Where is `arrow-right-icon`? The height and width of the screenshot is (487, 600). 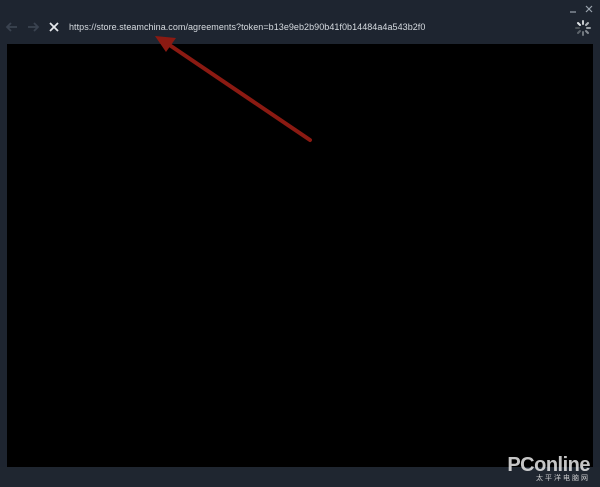
arrow-right-icon is located at coordinates (34, 27).